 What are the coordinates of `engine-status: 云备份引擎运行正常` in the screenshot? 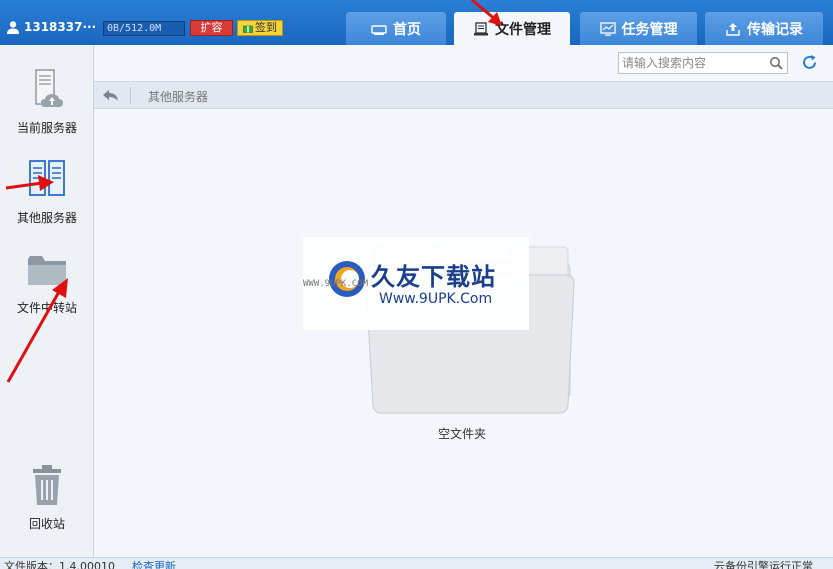 It's located at (763, 564).